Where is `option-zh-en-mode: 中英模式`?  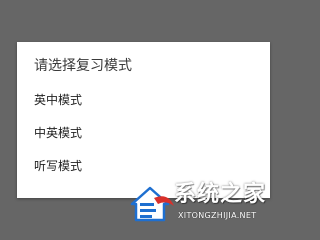
option-zh-en-mode: 中英模式 is located at coordinates (143, 133).